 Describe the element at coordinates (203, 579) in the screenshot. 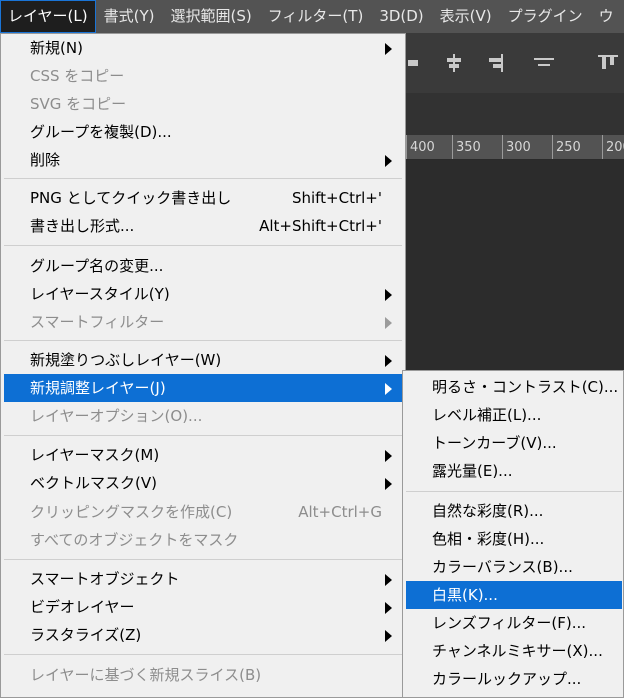

I see `menu-item-smart-object: スマートオブジェクト` at that location.